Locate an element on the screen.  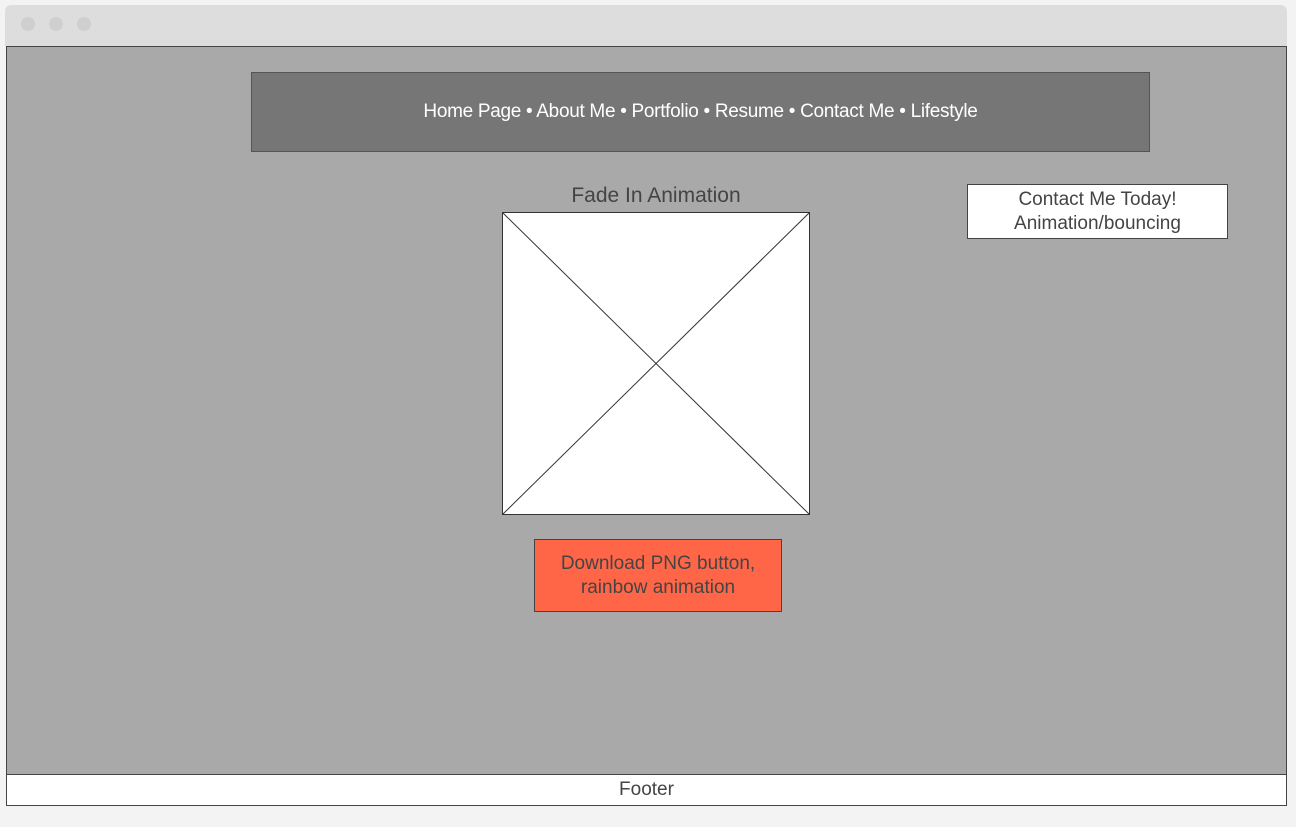
image-placeholder is located at coordinates (656, 363).